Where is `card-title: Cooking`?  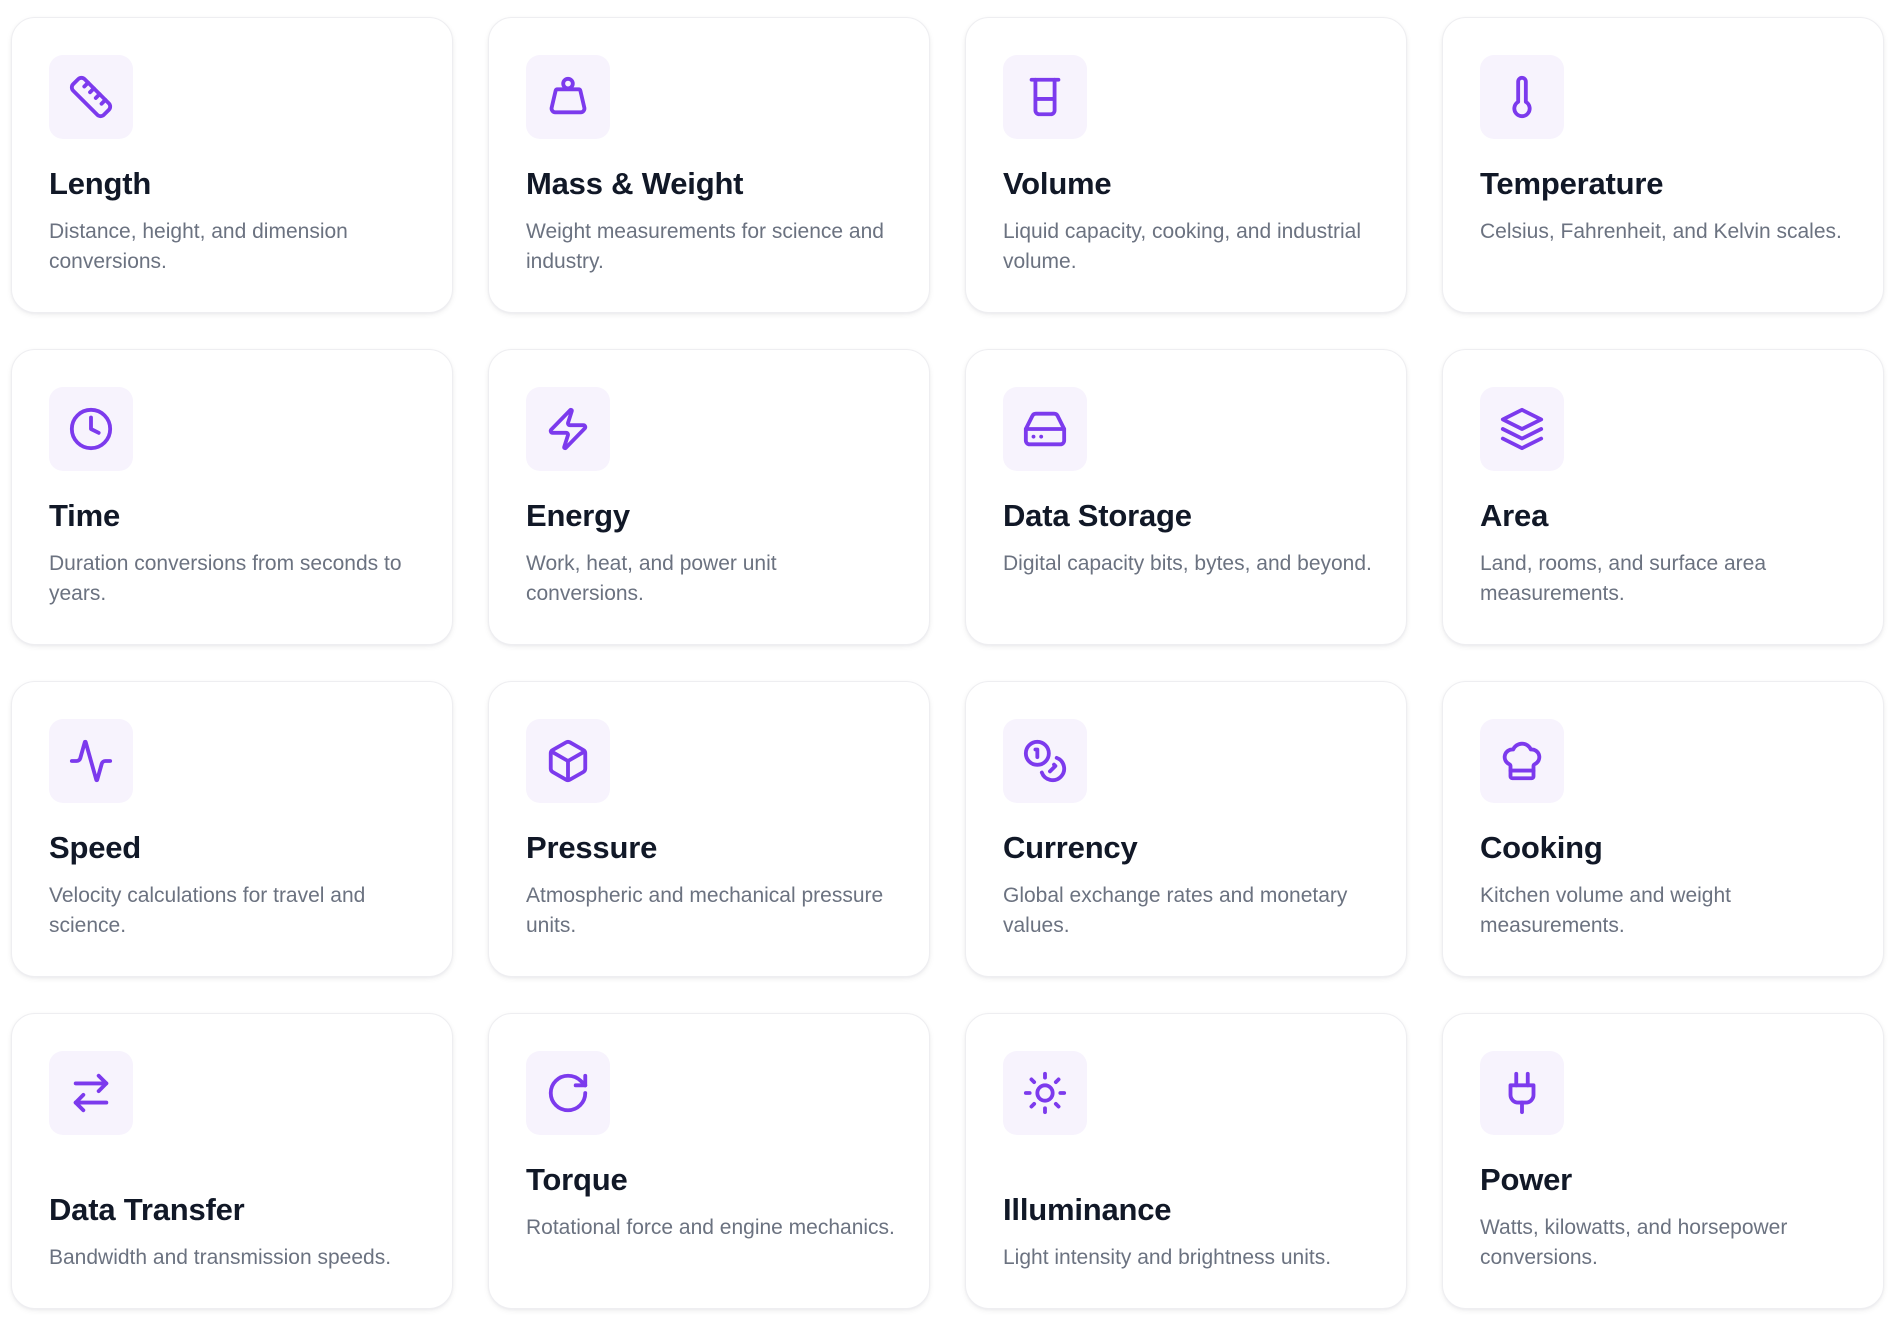 card-title: Cooking is located at coordinates (1541, 847).